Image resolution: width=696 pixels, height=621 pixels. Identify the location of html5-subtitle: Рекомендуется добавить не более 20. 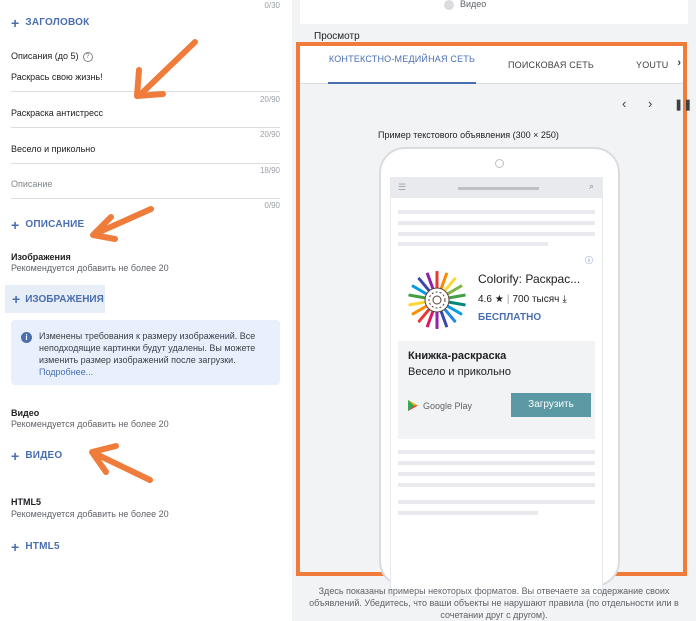
(90, 514).